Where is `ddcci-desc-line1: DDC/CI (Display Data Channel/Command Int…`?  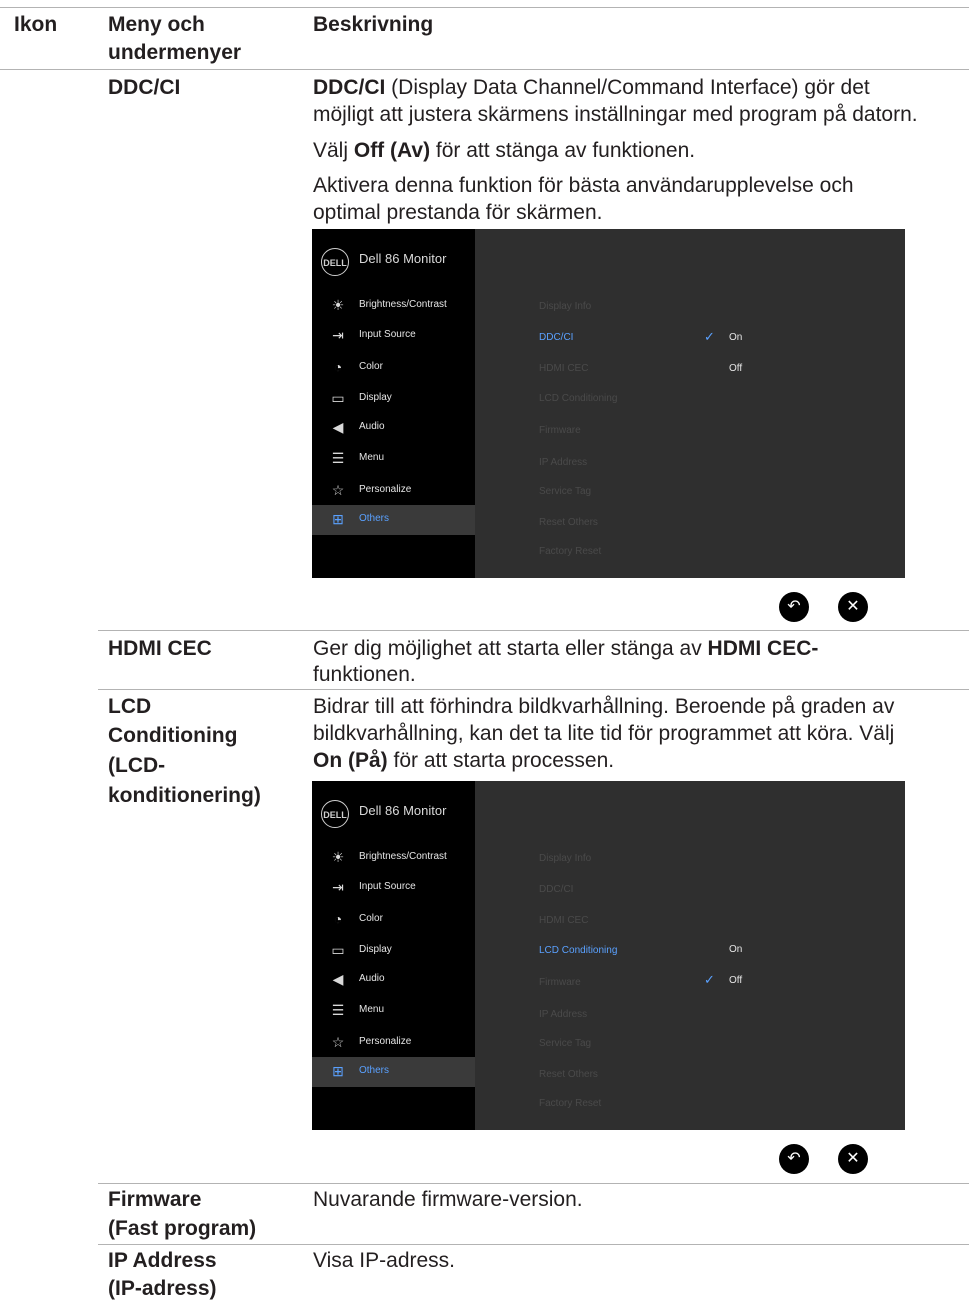 ddcci-desc-line1: DDC/CI (Display Data Channel/Command Int… is located at coordinates (591, 87).